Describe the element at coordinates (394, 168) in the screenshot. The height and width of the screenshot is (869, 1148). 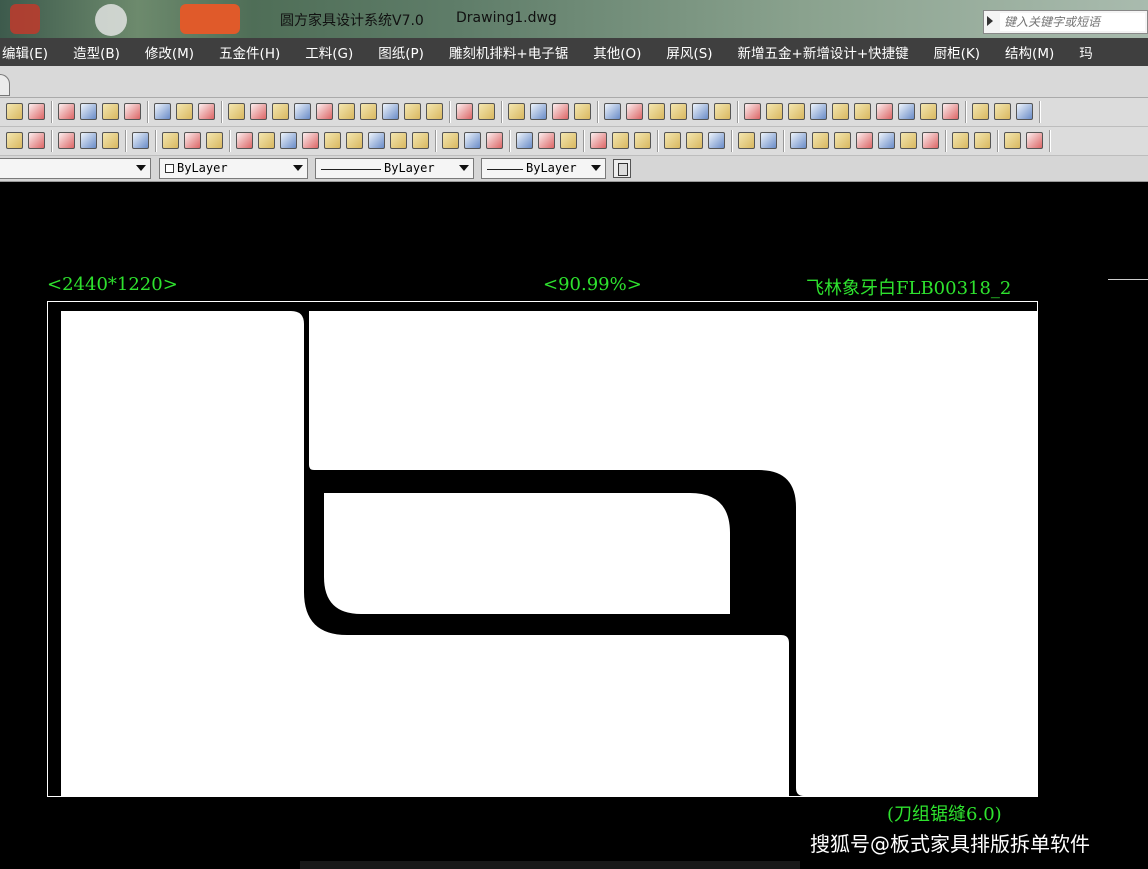
I see `linetype-select: ByLayer` at that location.